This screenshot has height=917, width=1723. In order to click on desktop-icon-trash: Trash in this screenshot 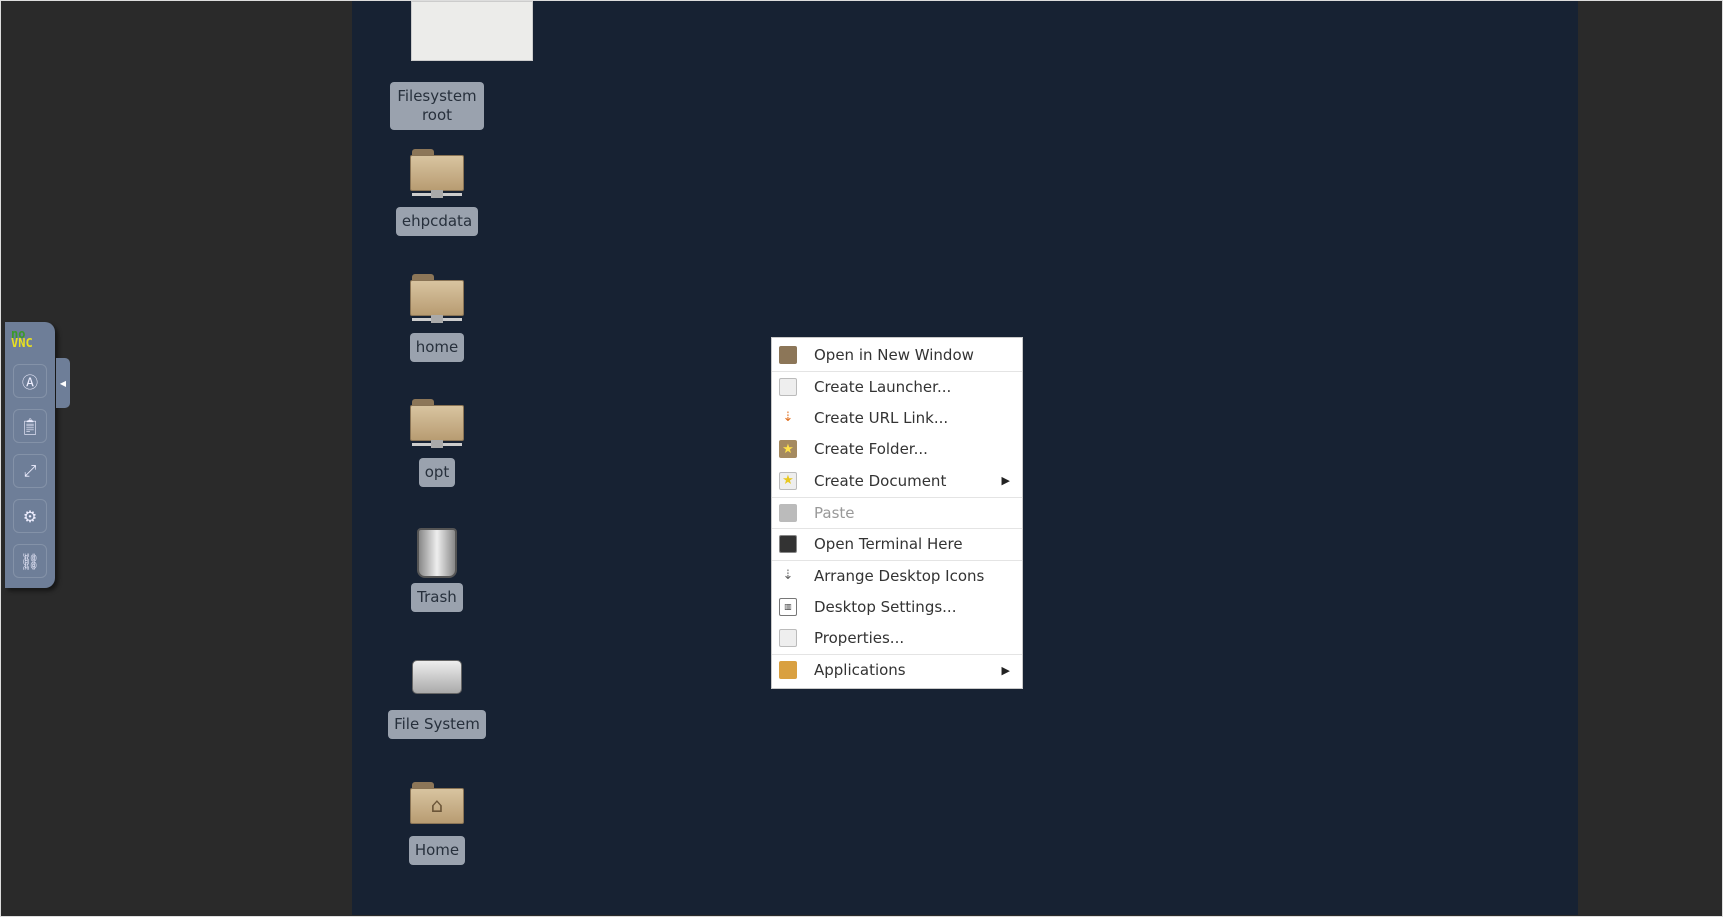, I will do `click(437, 570)`.